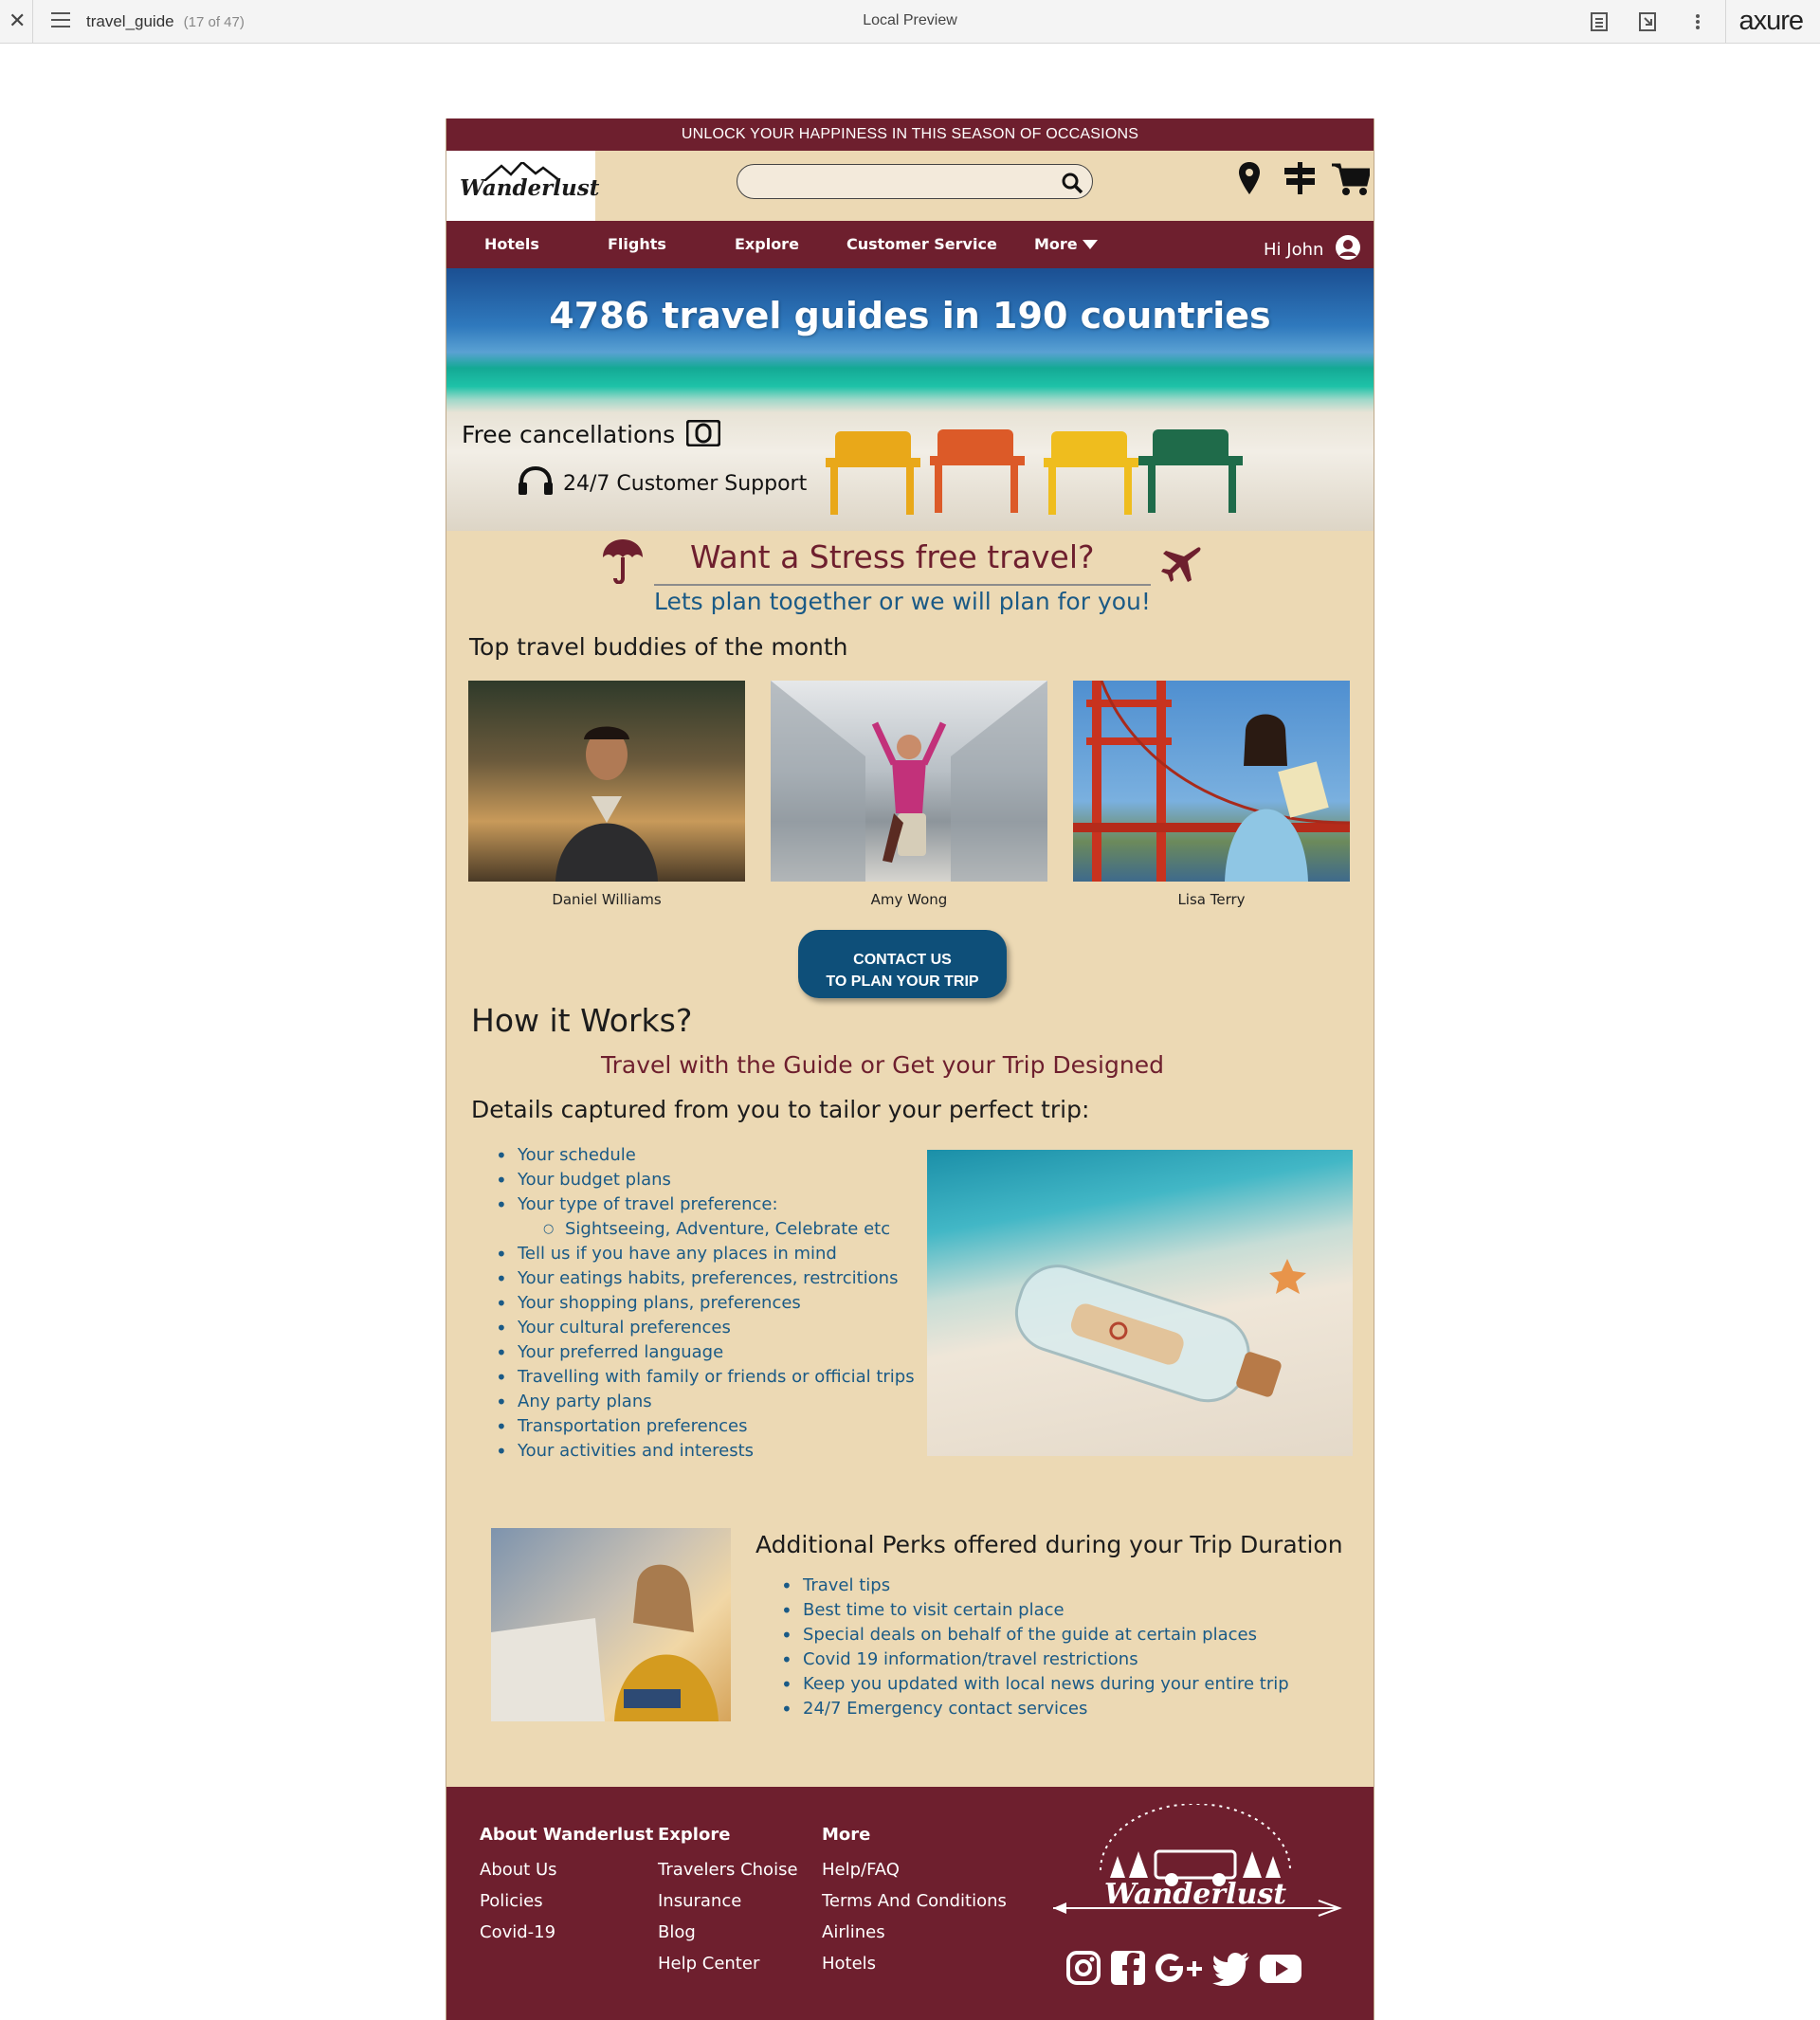  Describe the element at coordinates (536, 480) in the screenshot. I see `headset-icon` at that location.